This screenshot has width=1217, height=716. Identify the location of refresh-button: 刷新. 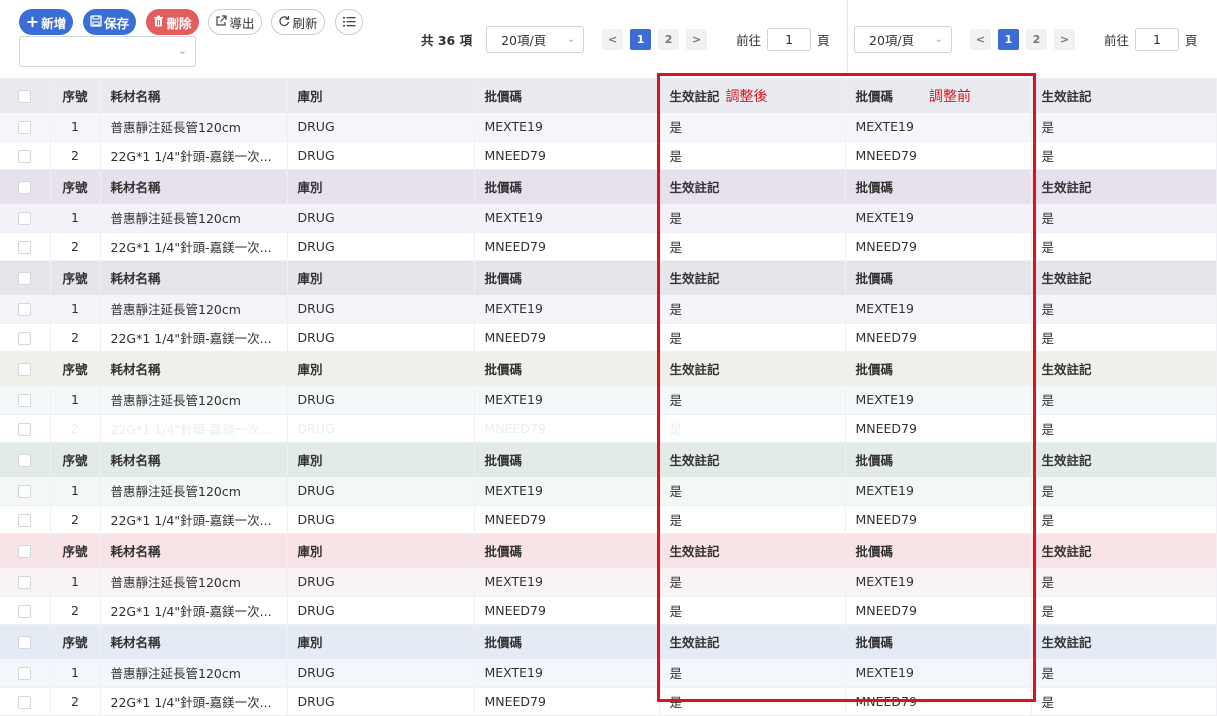
(298, 22).